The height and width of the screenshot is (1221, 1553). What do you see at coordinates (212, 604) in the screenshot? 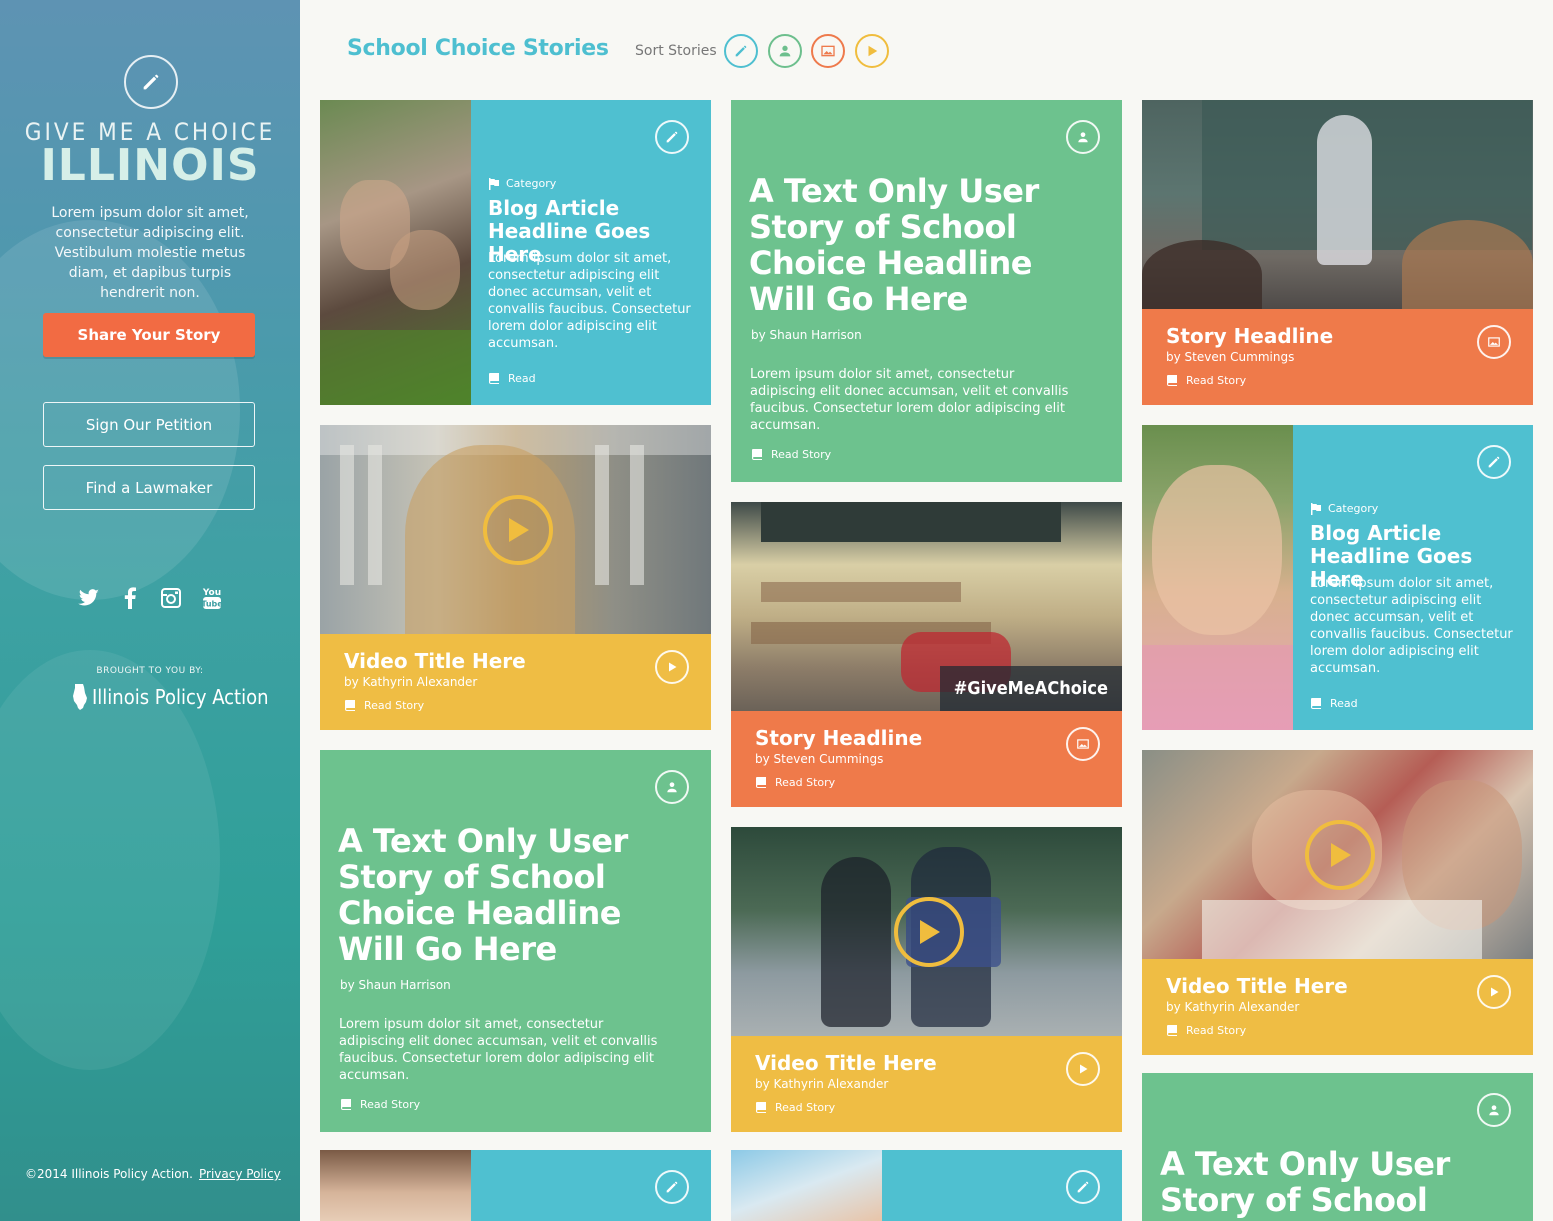
I see `svg-text: Tube` at bounding box center [212, 604].